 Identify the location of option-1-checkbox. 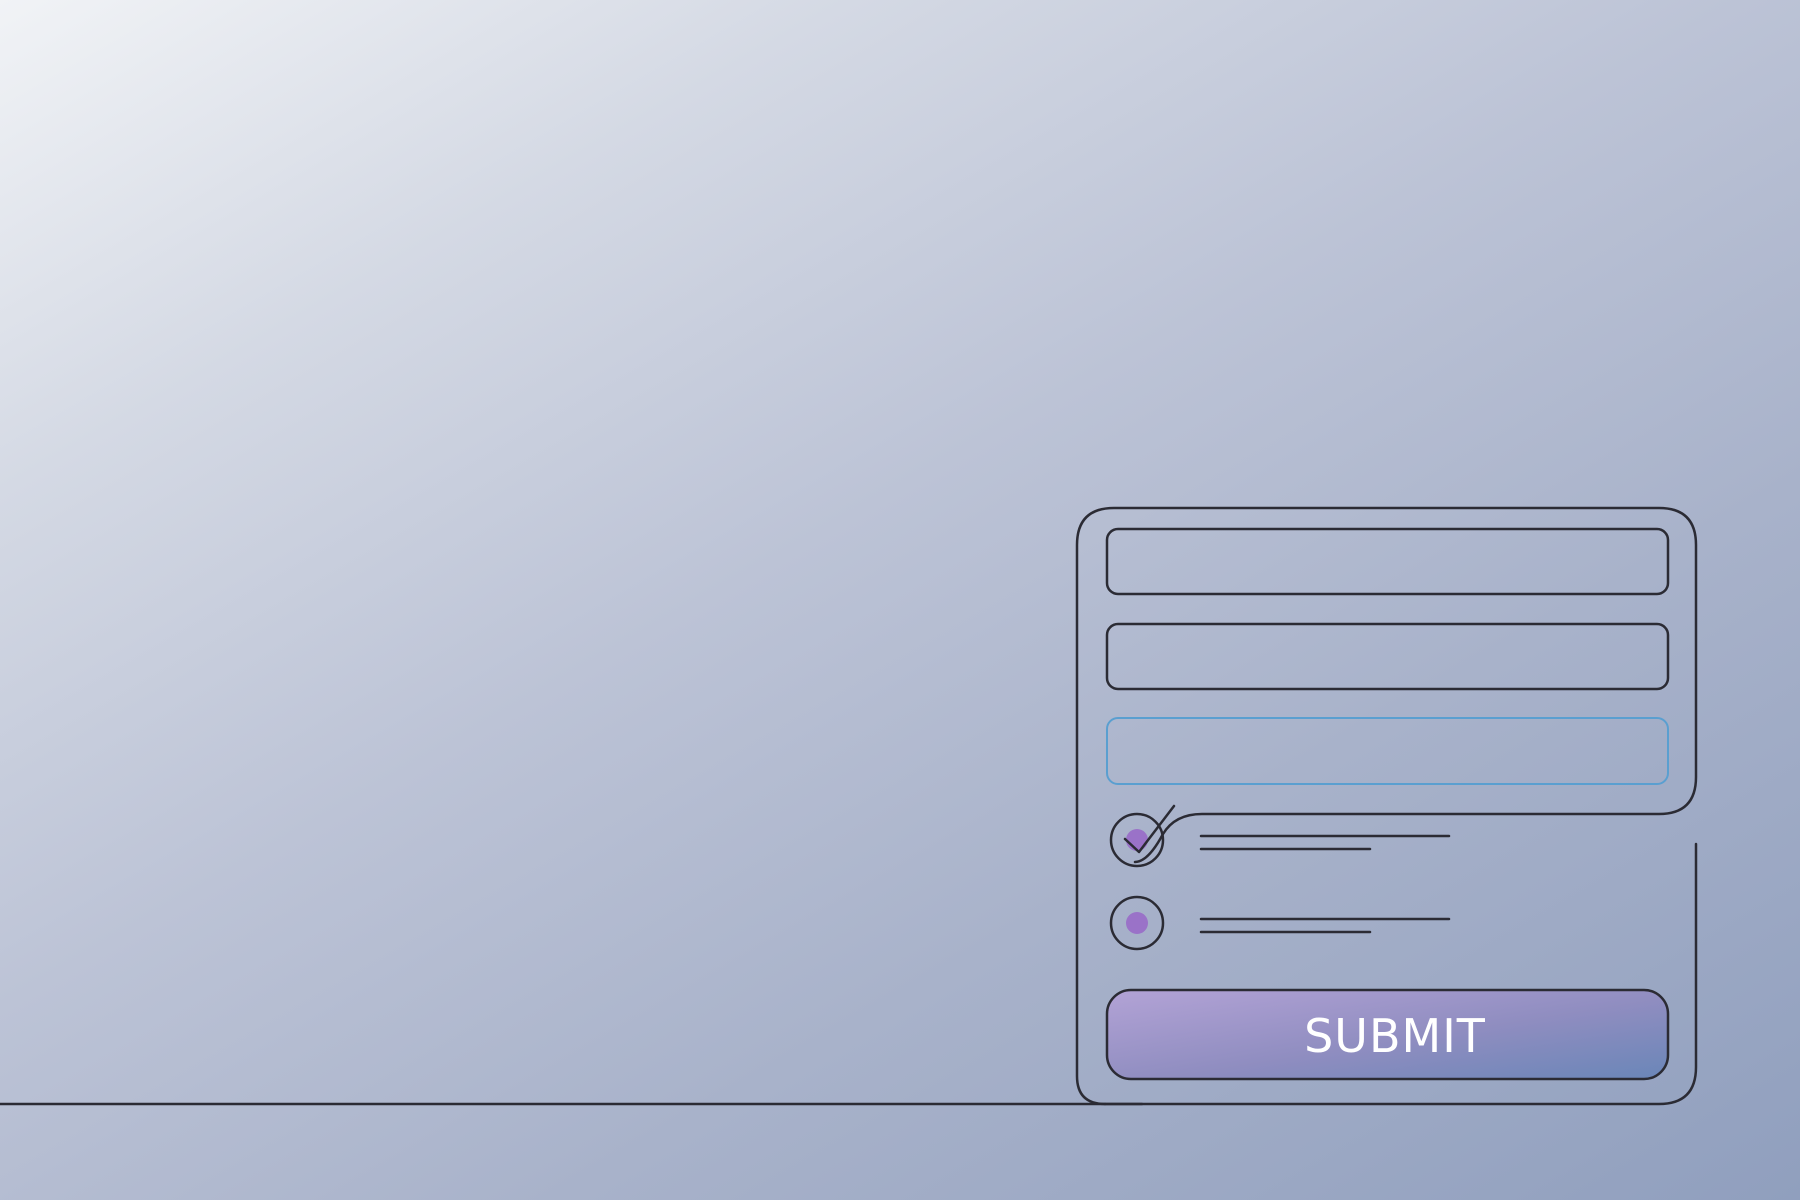
(1142, 836).